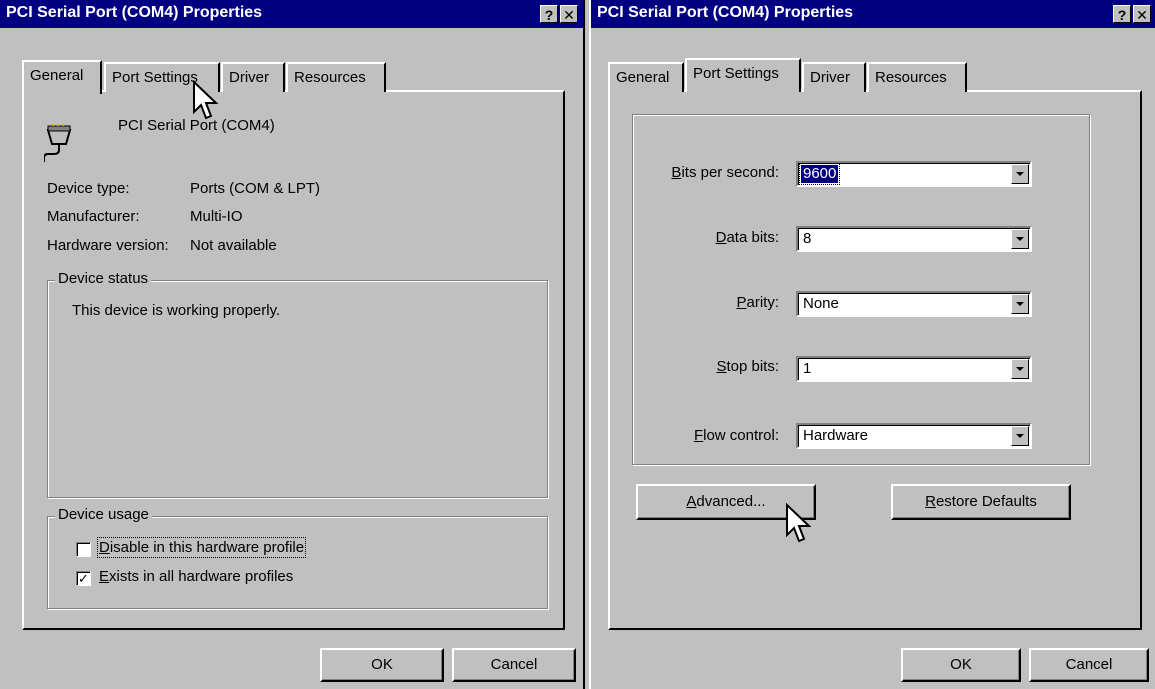 Image resolution: width=1155 pixels, height=689 pixels. Describe the element at coordinates (83, 578) in the screenshot. I see `exists-all-profiles-checkbox: ✓` at that location.